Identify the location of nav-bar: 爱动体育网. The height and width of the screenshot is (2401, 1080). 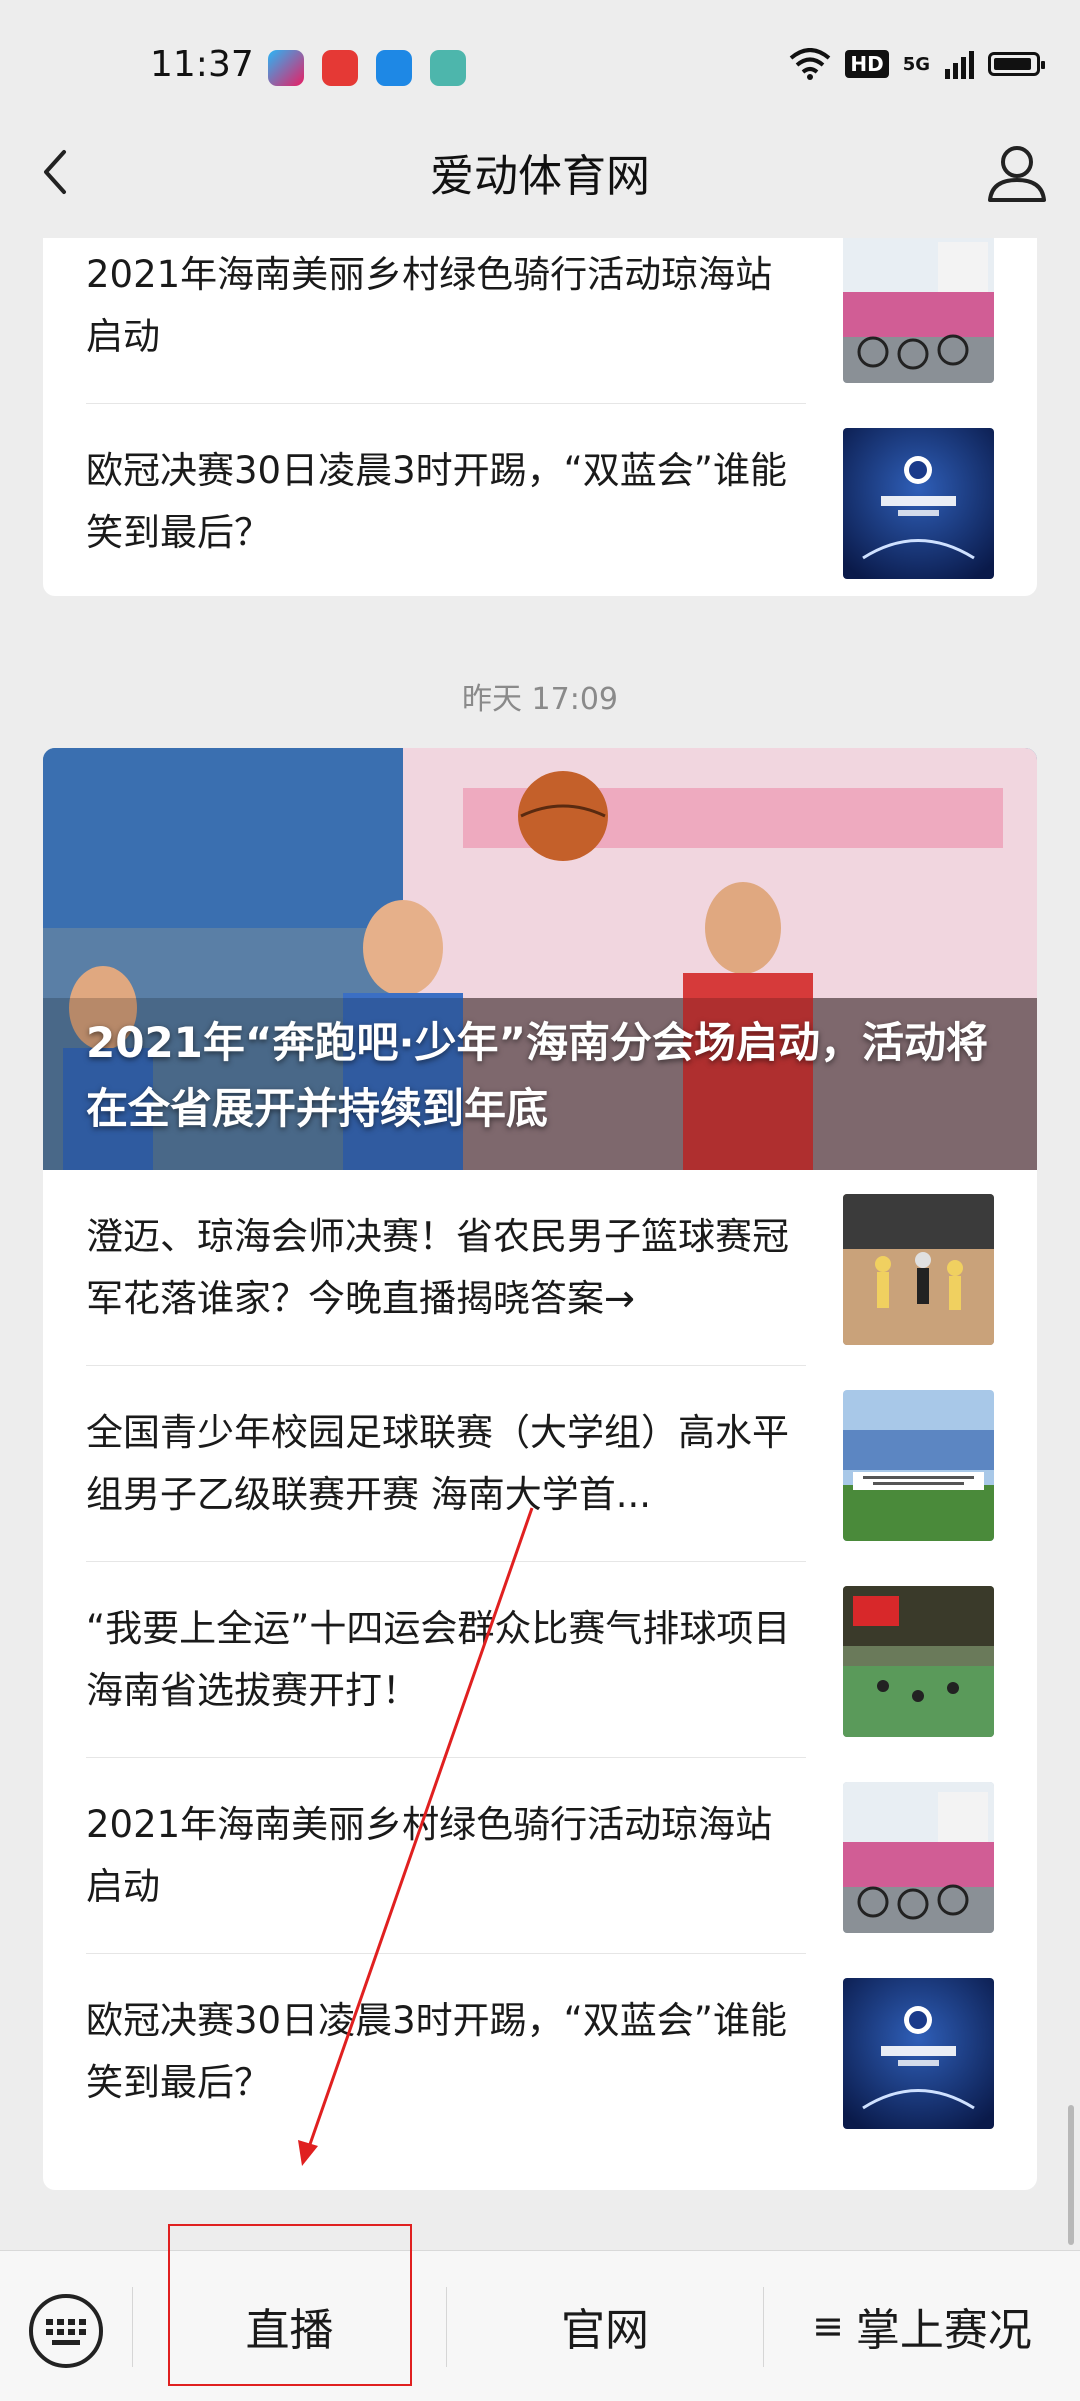
(540, 174).